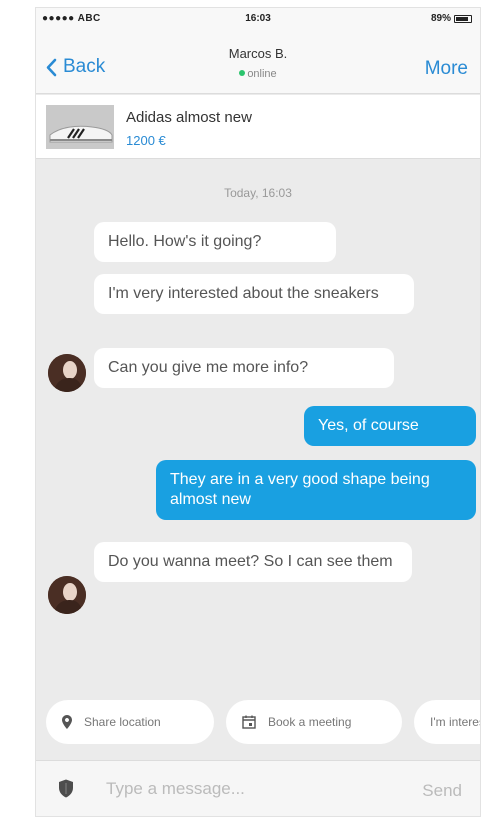 The width and height of the screenshot is (498, 818). What do you see at coordinates (442, 791) in the screenshot?
I see `send-button: Send` at bounding box center [442, 791].